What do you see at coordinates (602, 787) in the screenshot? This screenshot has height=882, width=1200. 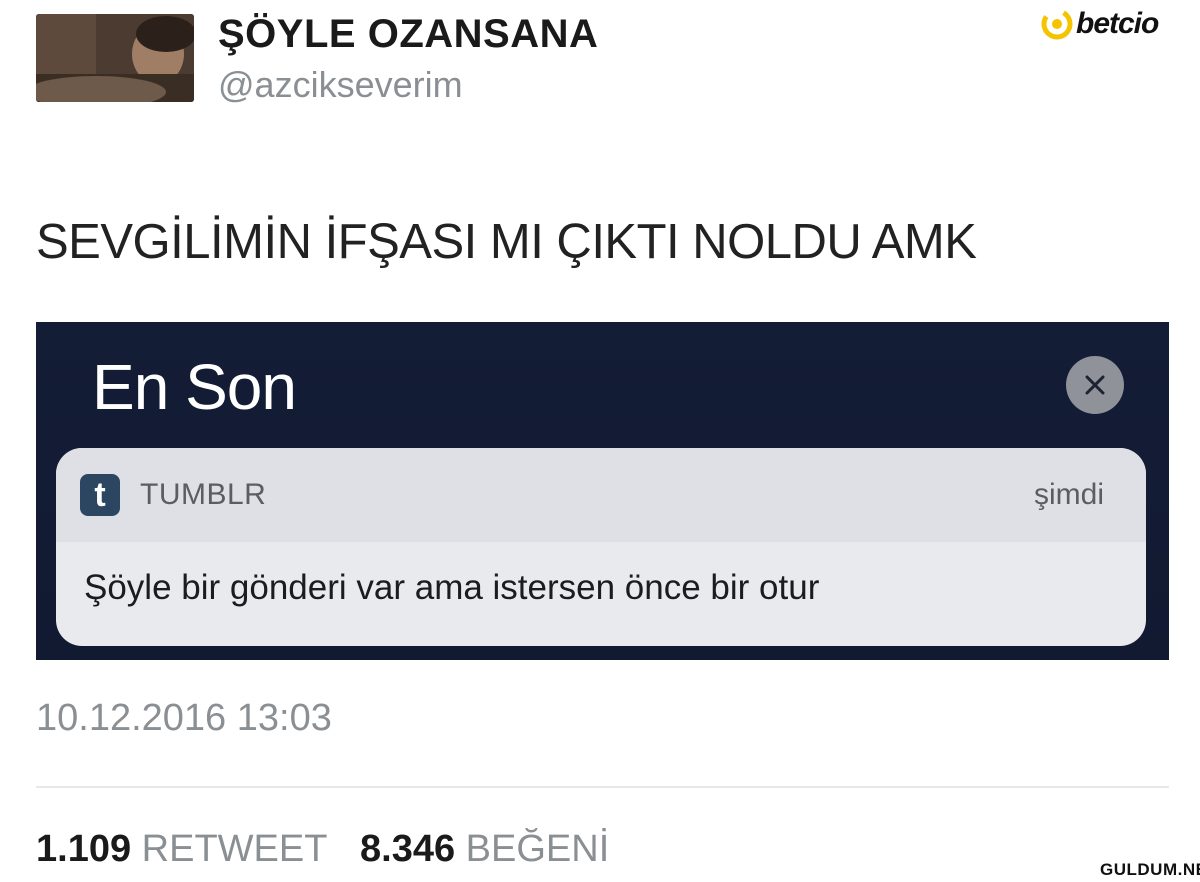 I see `divider` at bounding box center [602, 787].